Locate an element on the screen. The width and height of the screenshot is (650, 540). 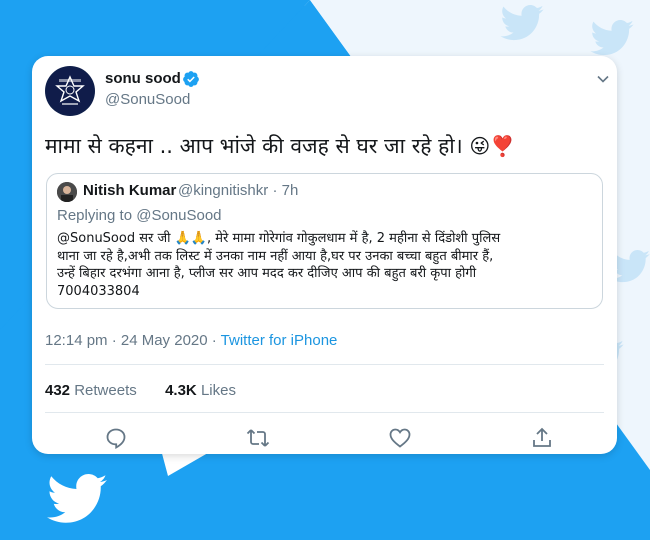
quoted-avatar-image is located at coordinates (67, 192).